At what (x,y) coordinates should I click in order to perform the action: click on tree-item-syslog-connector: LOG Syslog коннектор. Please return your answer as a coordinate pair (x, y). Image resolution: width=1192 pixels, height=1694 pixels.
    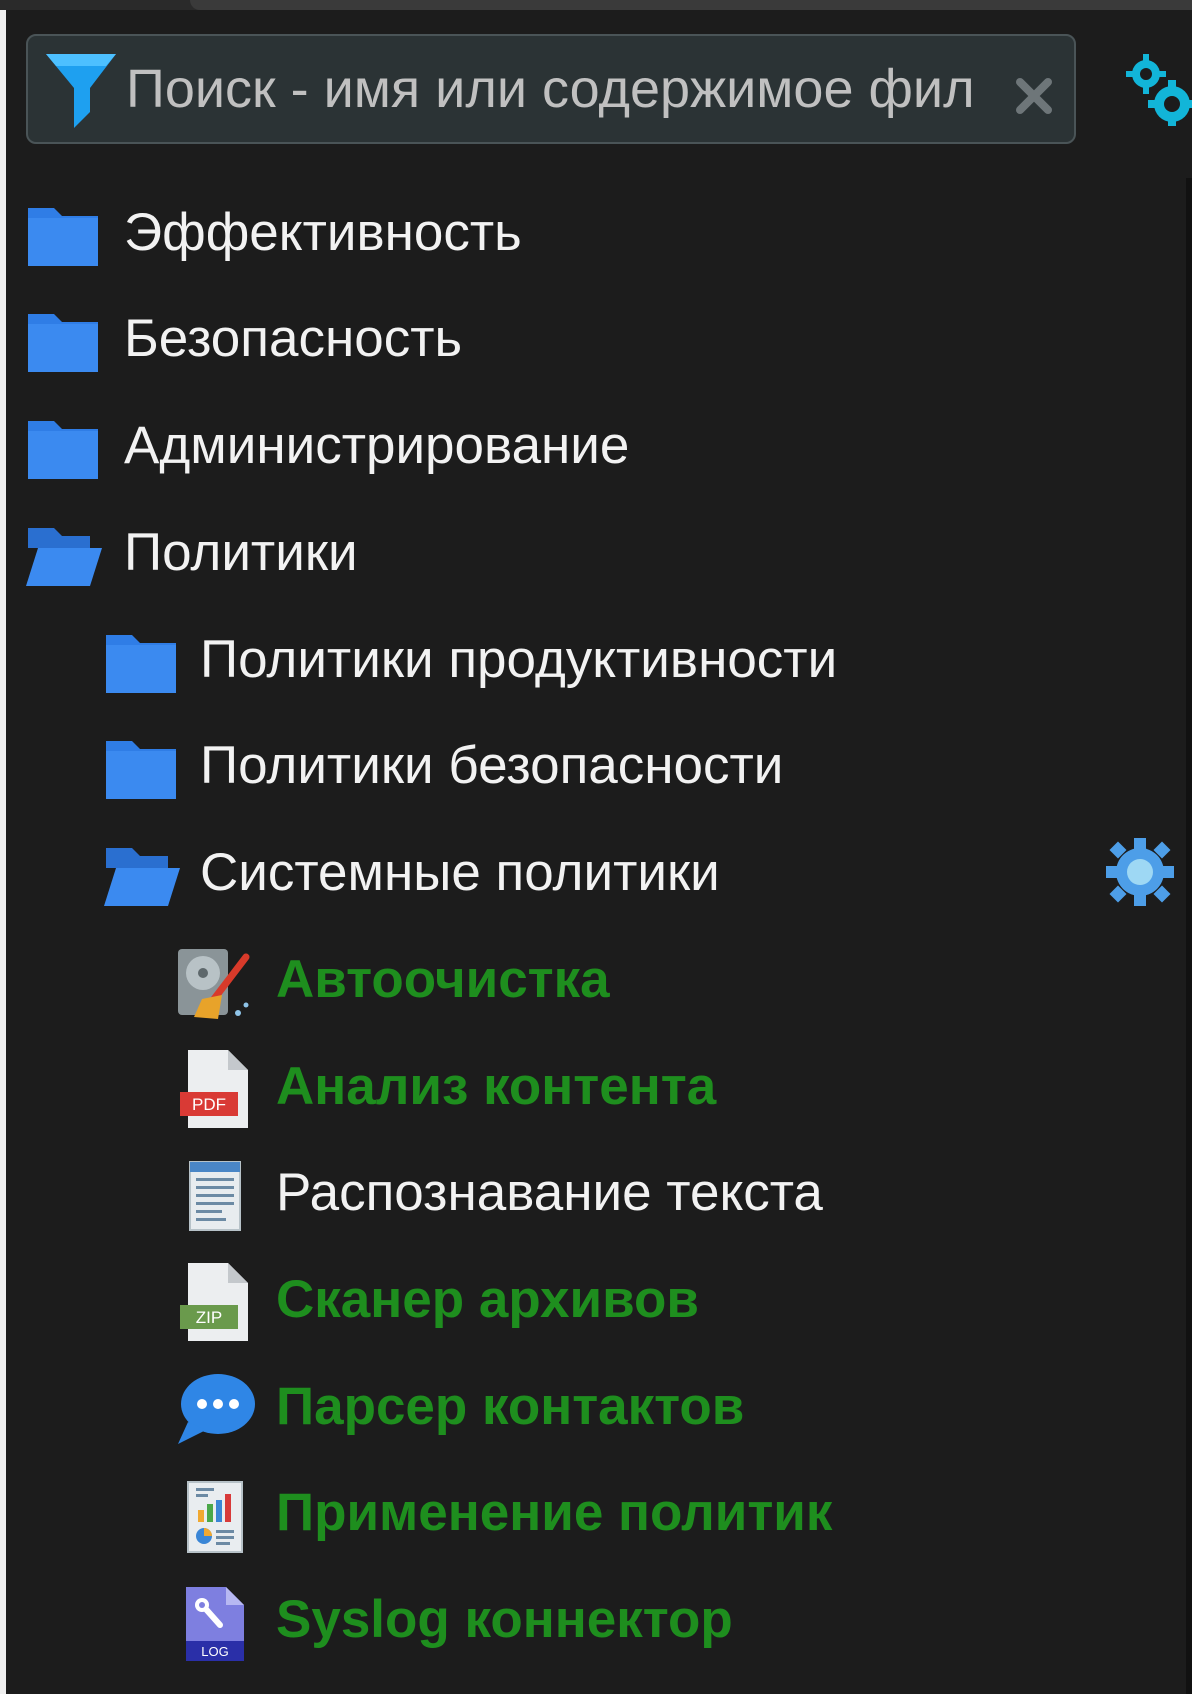
    Looking at the image, I should click on (631, 1622).